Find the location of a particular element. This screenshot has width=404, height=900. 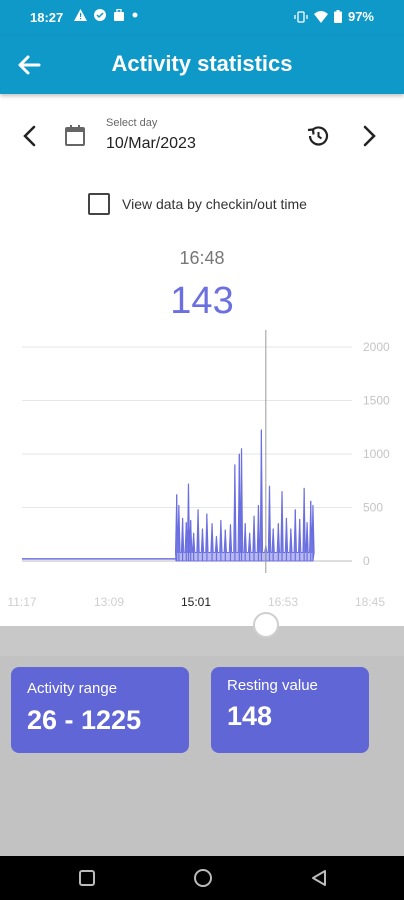

x-tick-label: 11:17 is located at coordinates (21, 602).